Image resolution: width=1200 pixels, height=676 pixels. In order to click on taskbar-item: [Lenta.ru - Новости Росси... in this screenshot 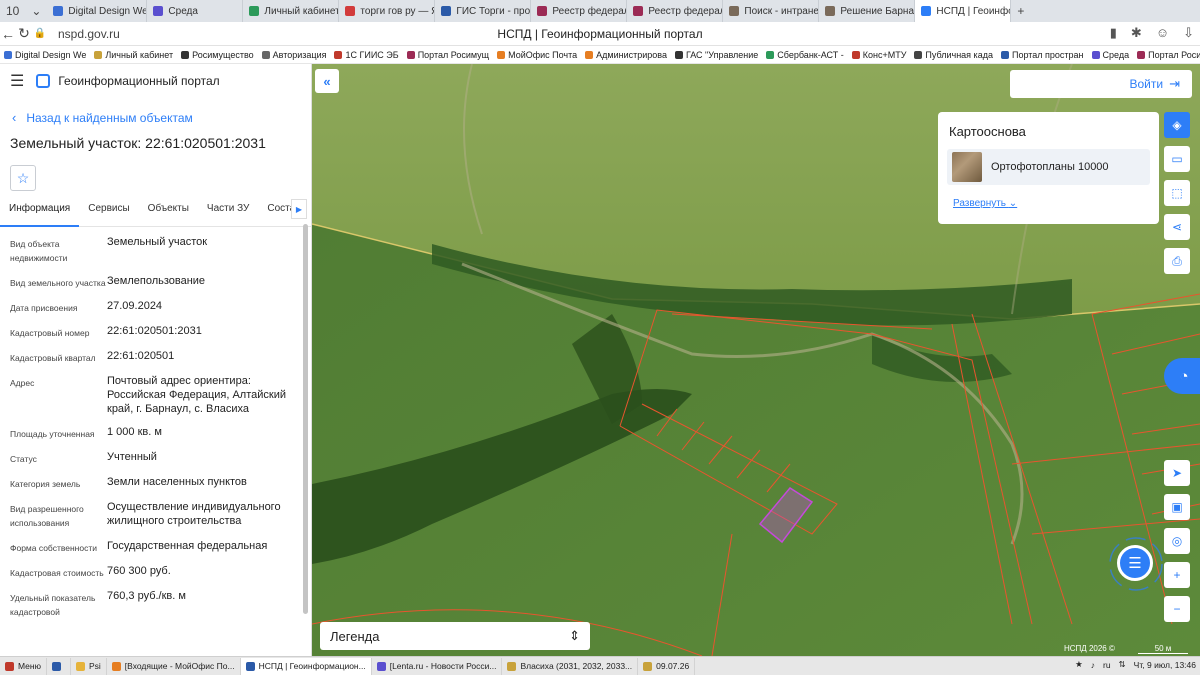, I will do `click(437, 666)`.